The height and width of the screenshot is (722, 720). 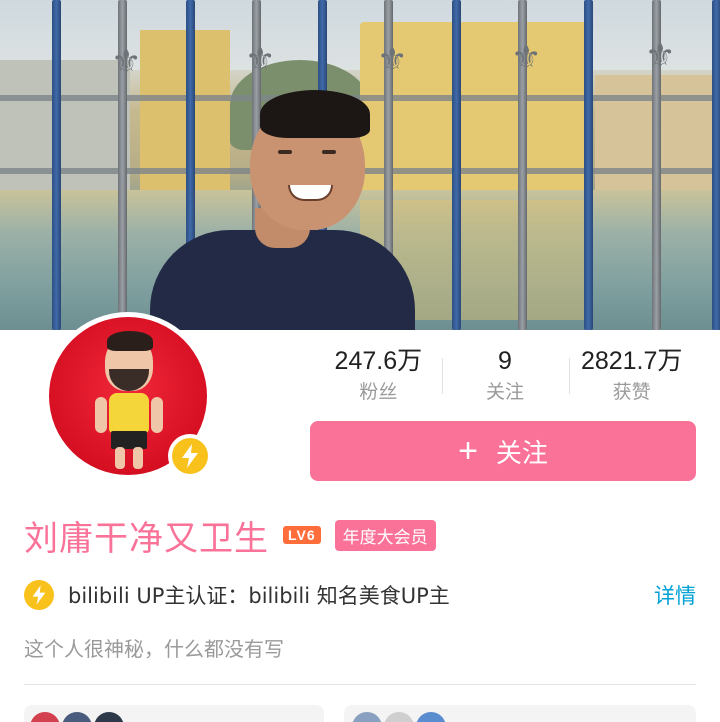 What do you see at coordinates (468, 451) in the screenshot?
I see `plus-icon: +` at bounding box center [468, 451].